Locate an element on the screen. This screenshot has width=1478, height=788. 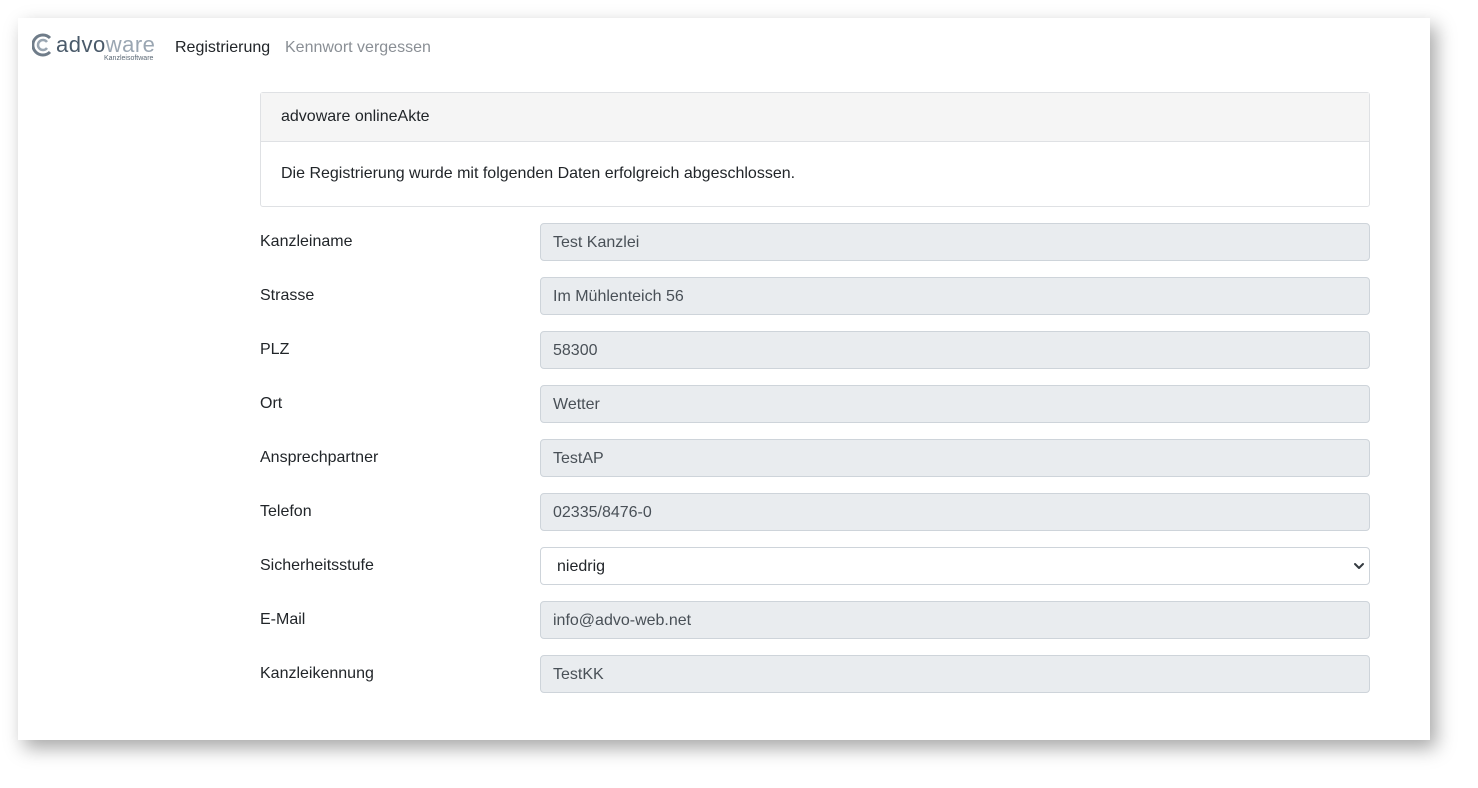
ort-field: Wetter is located at coordinates (955, 404).